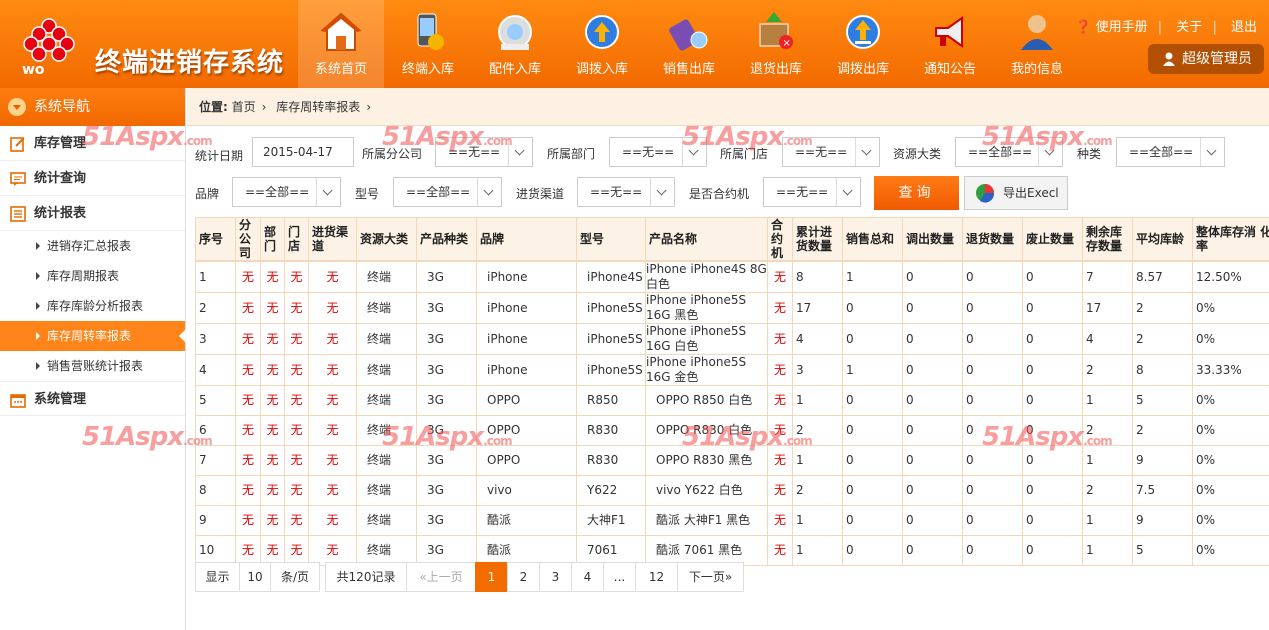  I want to click on table-cell: 酷派 7061 黑色, so click(706, 550).